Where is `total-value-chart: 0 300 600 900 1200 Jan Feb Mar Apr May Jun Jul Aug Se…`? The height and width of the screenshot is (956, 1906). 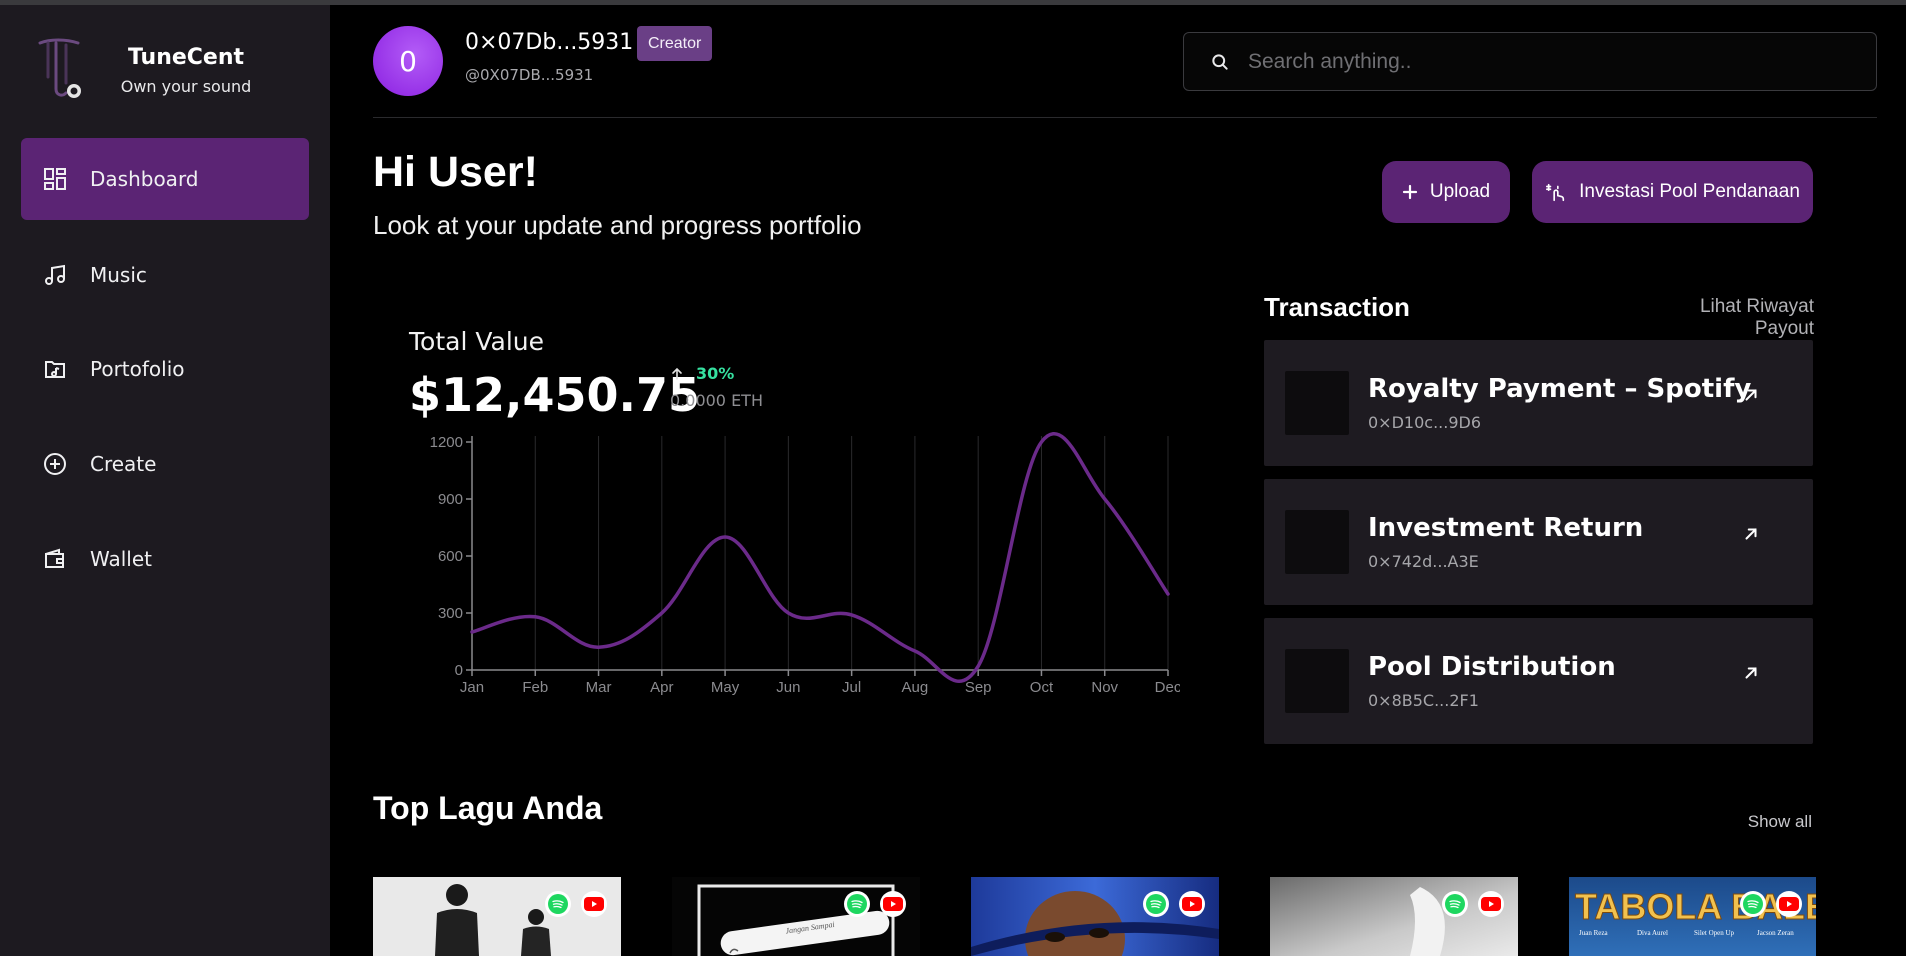 total-value-chart: 0 300 600 900 1200 Jan Feb Mar Apr May Jun Jul Aug Se… is located at coordinates (805, 564).